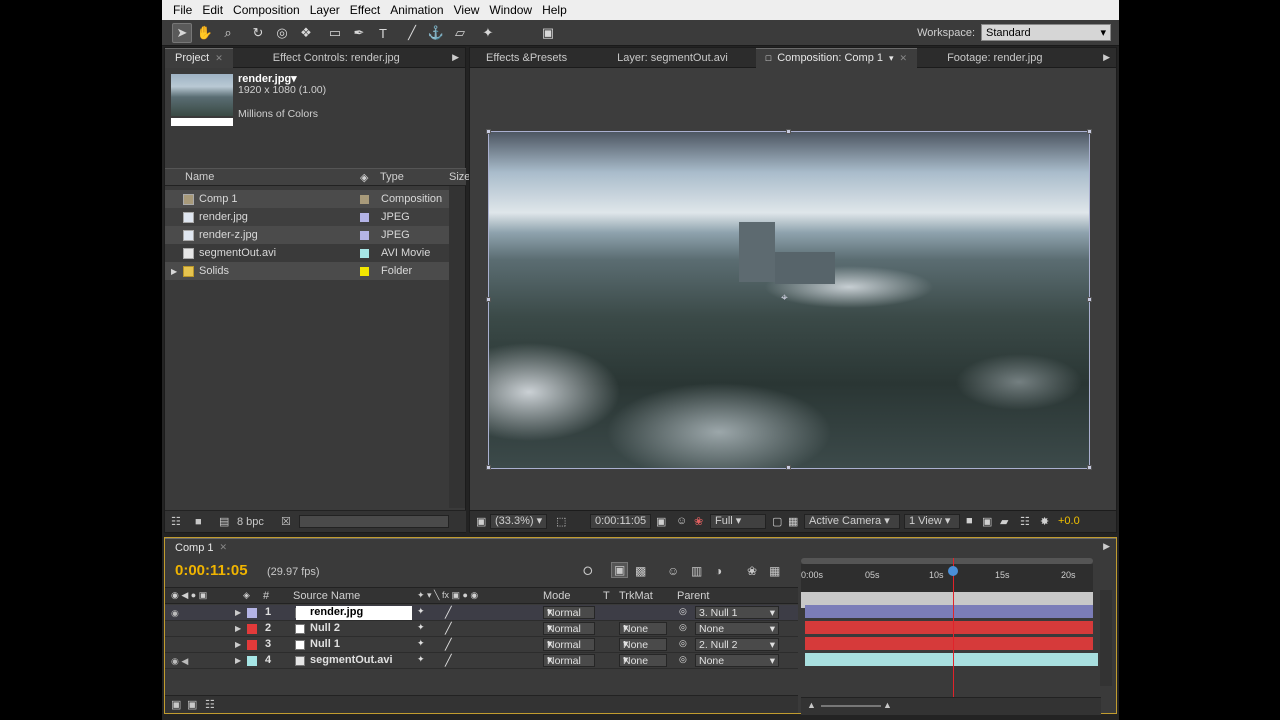 Image resolution: width=1280 pixels, height=720 pixels. I want to click on parent-dropdown: 2. Null 2 ▾, so click(737, 644).